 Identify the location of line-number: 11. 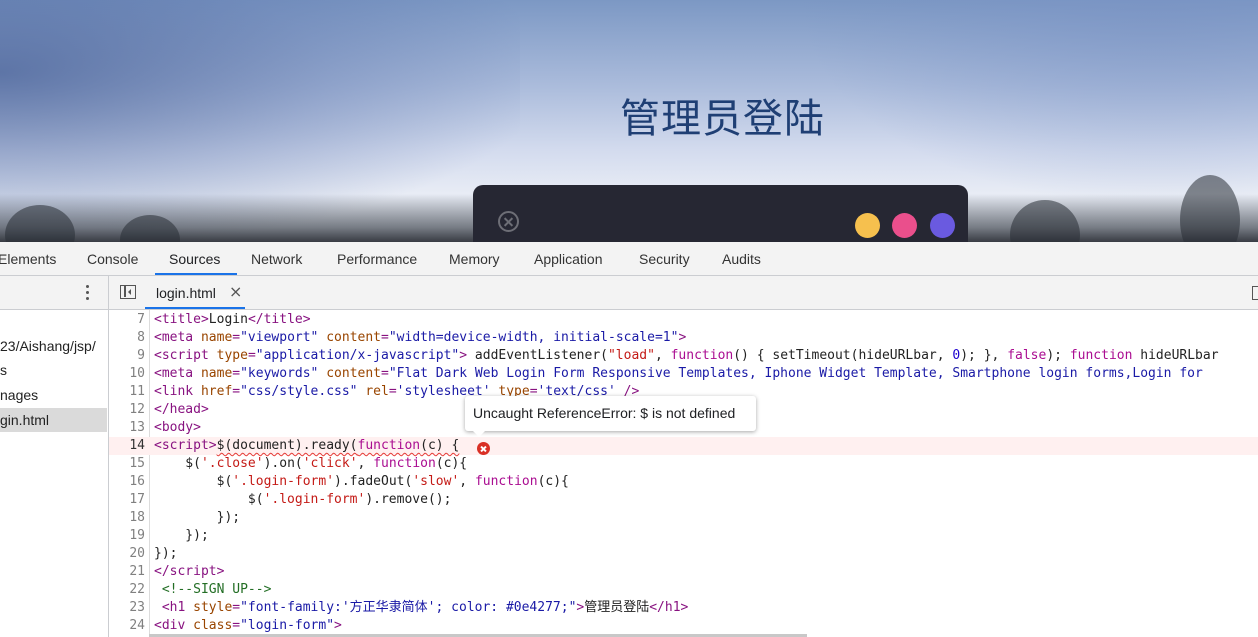
(137, 391).